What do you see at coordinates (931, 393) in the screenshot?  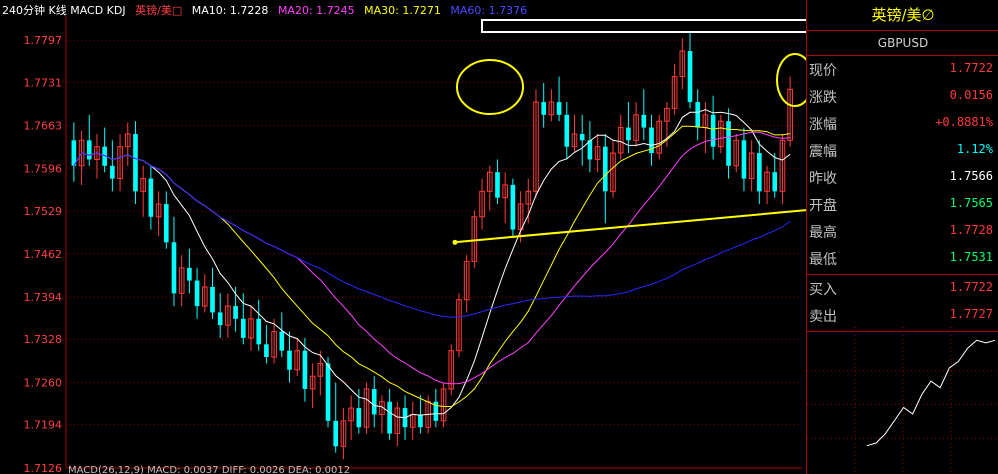 I see `mini-price-line` at bounding box center [931, 393].